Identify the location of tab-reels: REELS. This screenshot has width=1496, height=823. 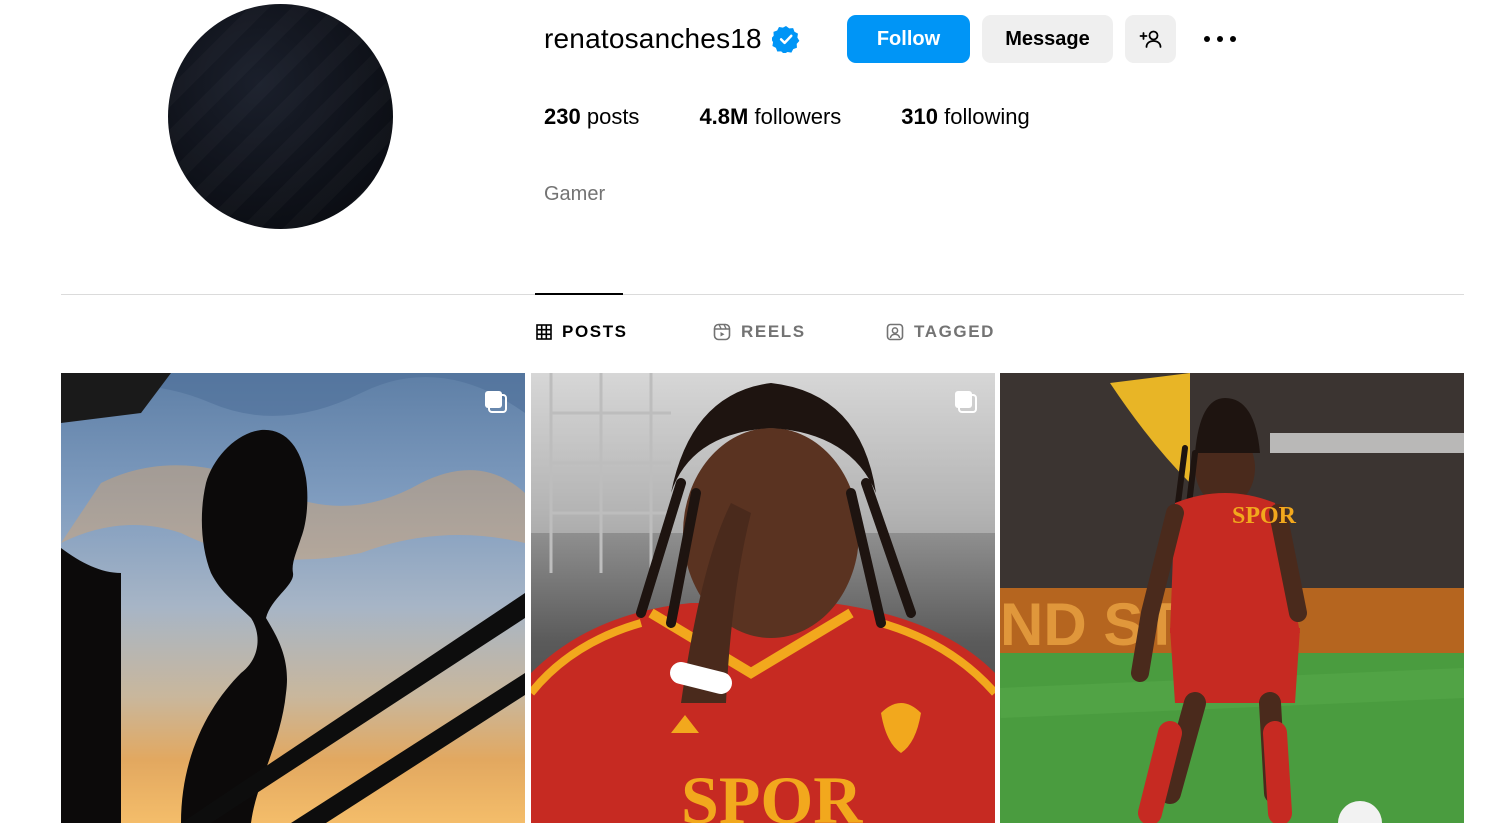
(759, 332).